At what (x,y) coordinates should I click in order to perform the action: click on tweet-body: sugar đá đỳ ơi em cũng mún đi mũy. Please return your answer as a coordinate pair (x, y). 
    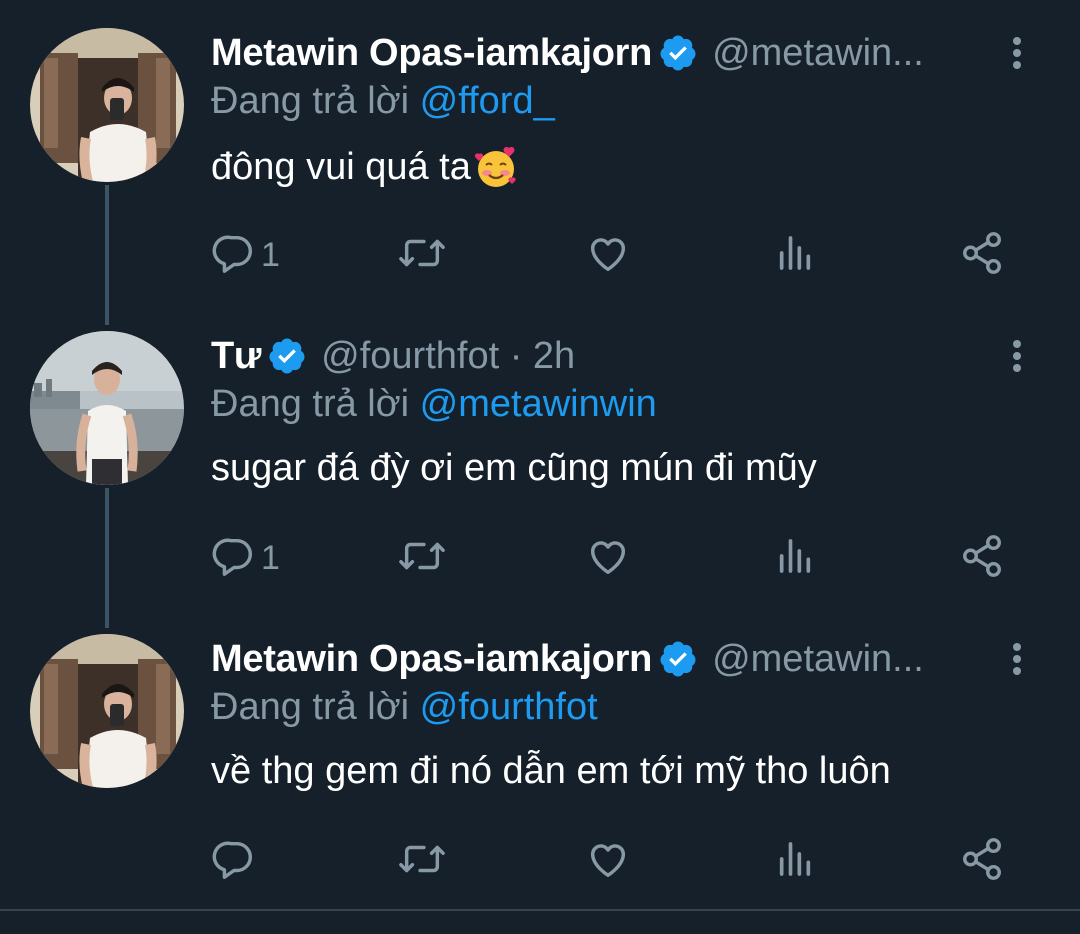
    Looking at the image, I should click on (514, 468).